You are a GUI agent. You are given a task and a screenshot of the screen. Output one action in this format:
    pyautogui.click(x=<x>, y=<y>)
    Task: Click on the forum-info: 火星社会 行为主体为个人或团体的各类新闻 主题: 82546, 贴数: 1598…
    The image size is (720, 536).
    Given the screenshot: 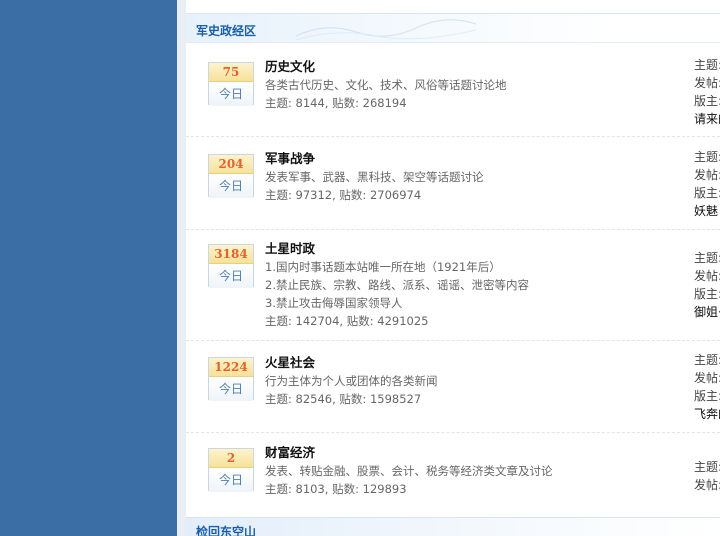 What is the action you would take?
    pyautogui.click(x=351, y=381)
    